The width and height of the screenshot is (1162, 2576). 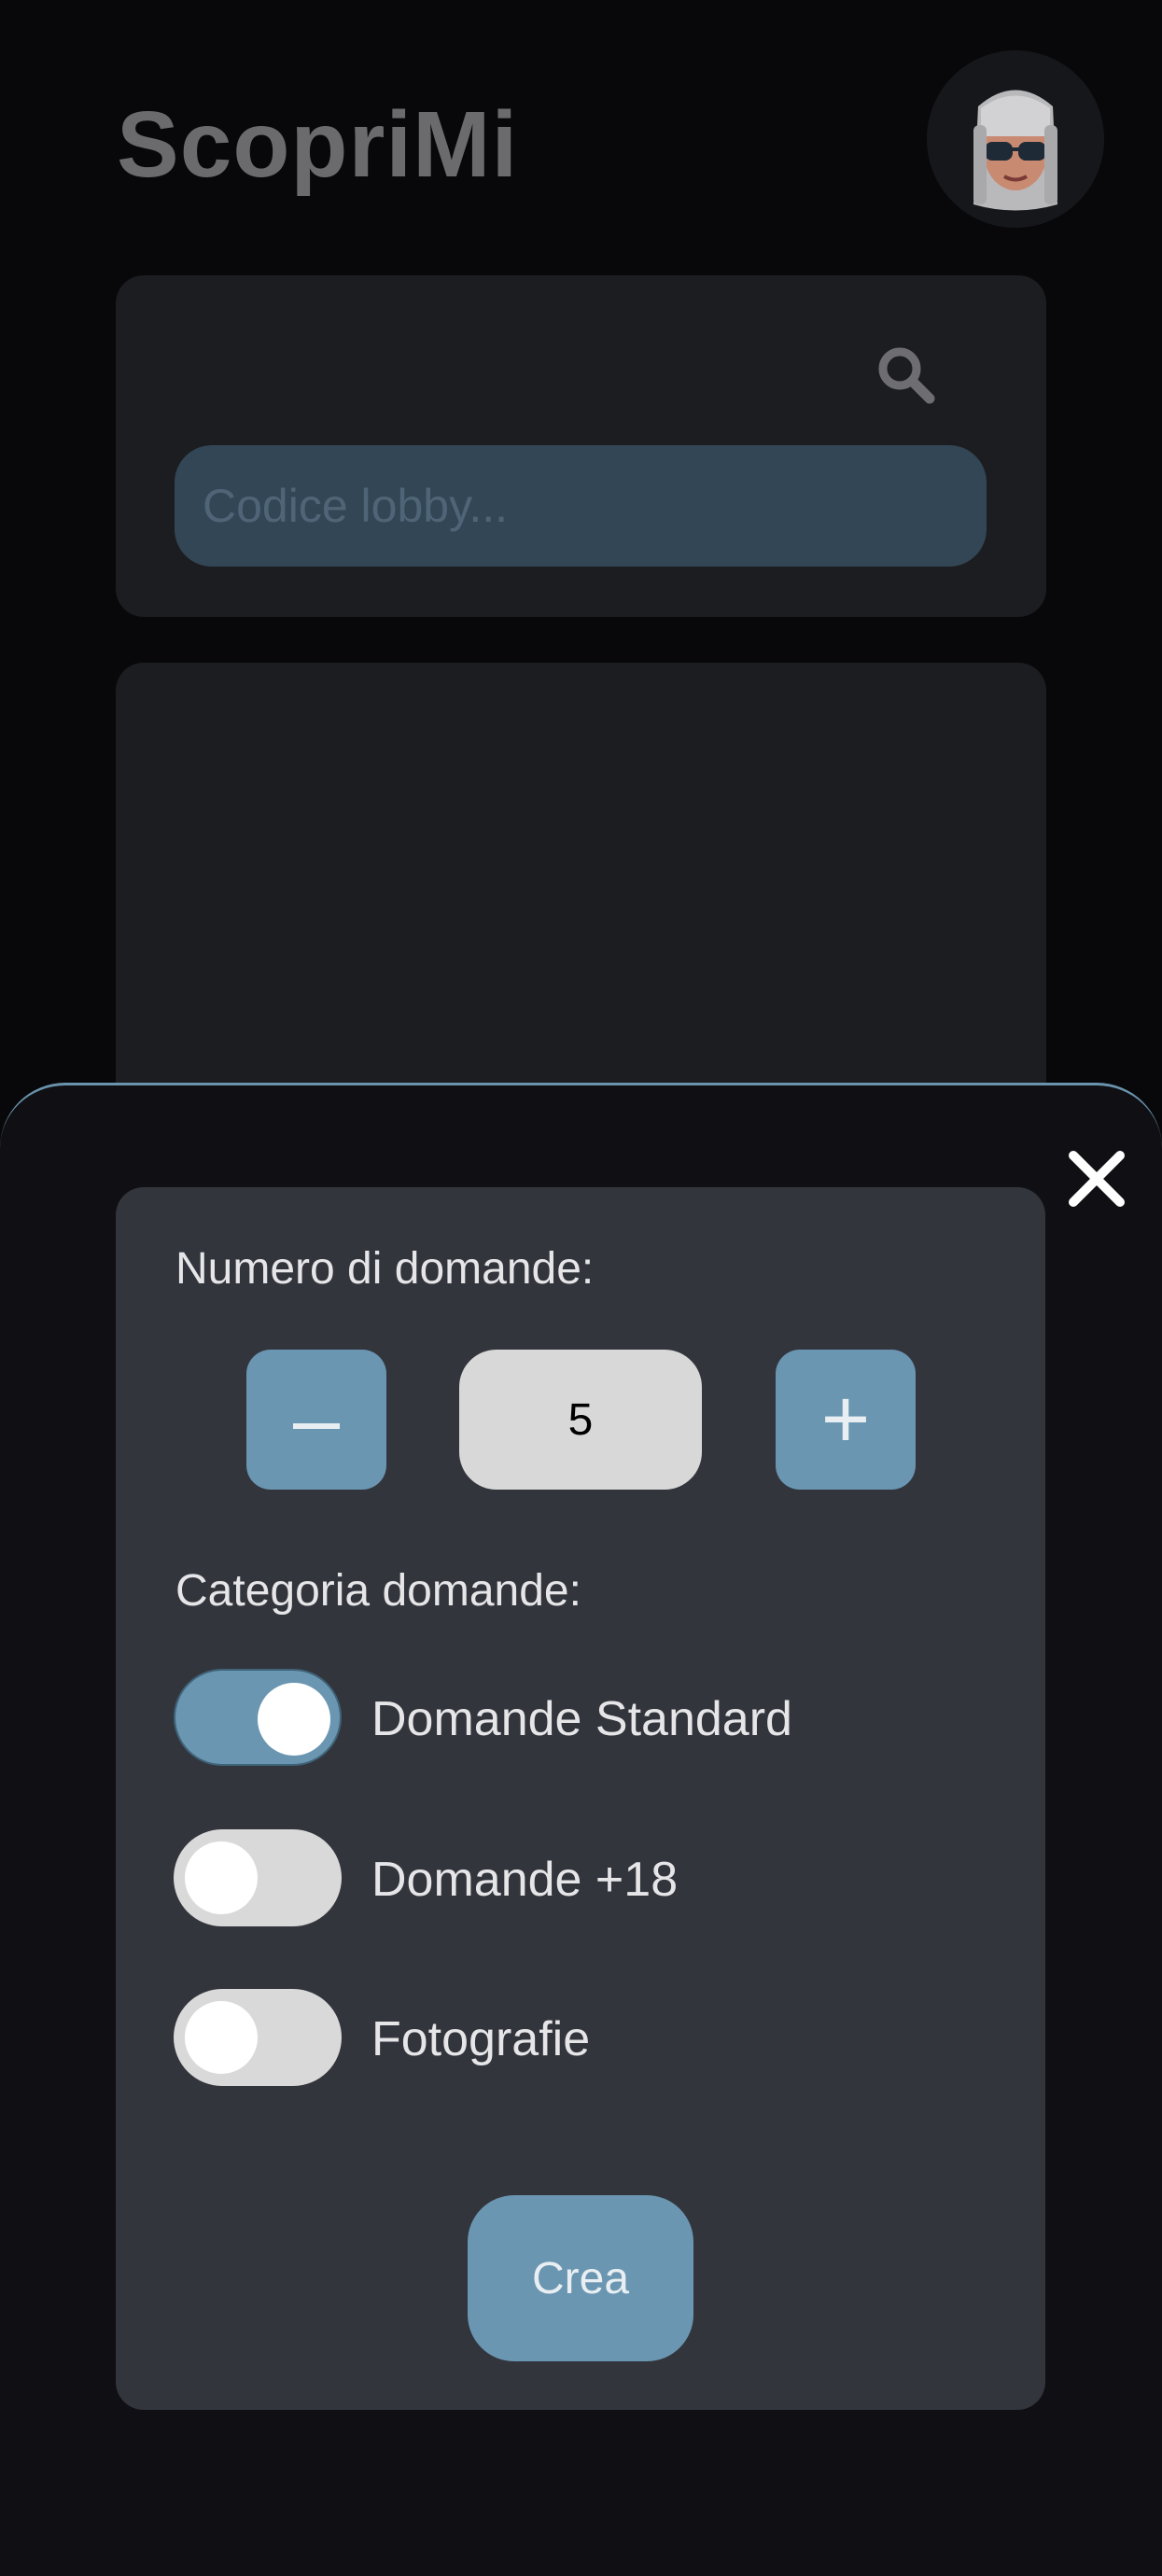 What do you see at coordinates (581, 1719) in the screenshot?
I see `category-label-standard: Domande Standard` at bounding box center [581, 1719].